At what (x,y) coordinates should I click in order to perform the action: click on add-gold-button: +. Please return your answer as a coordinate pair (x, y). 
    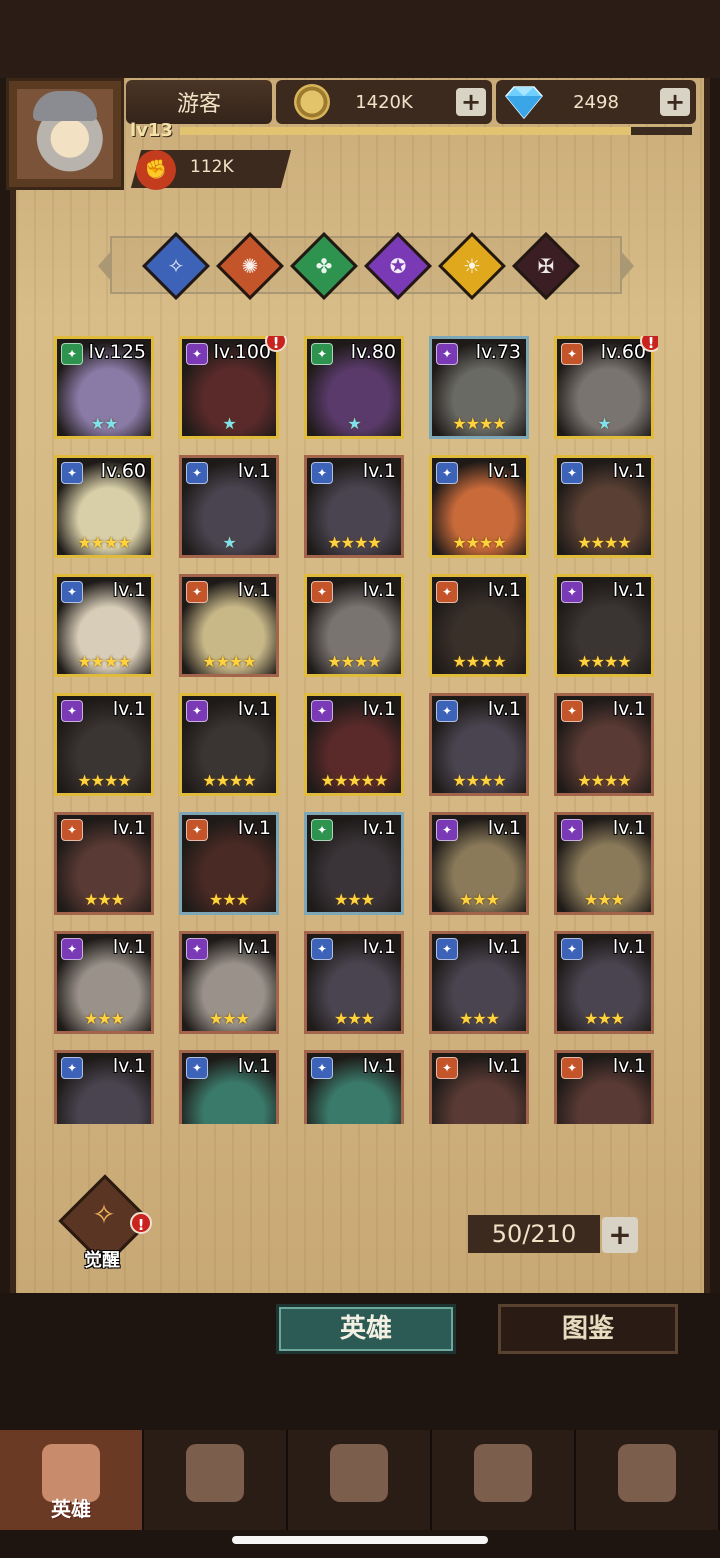
    Looking at the image, I should click on (471, 102).